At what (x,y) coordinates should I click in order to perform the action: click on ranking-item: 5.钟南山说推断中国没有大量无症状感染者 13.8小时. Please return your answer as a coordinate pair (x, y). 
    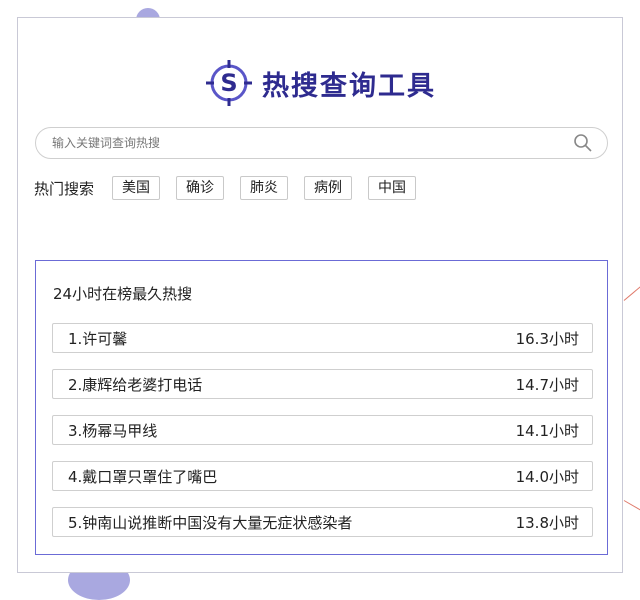
    Looking at the image, I should click on (322, 522).